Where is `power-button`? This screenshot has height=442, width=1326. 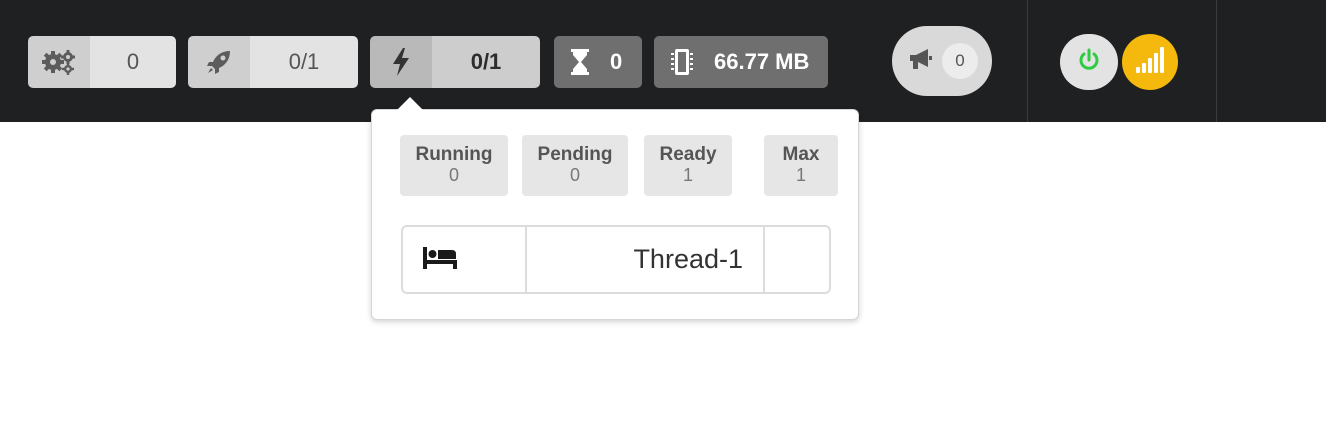
power-button is located at coordinates (1089, 62).